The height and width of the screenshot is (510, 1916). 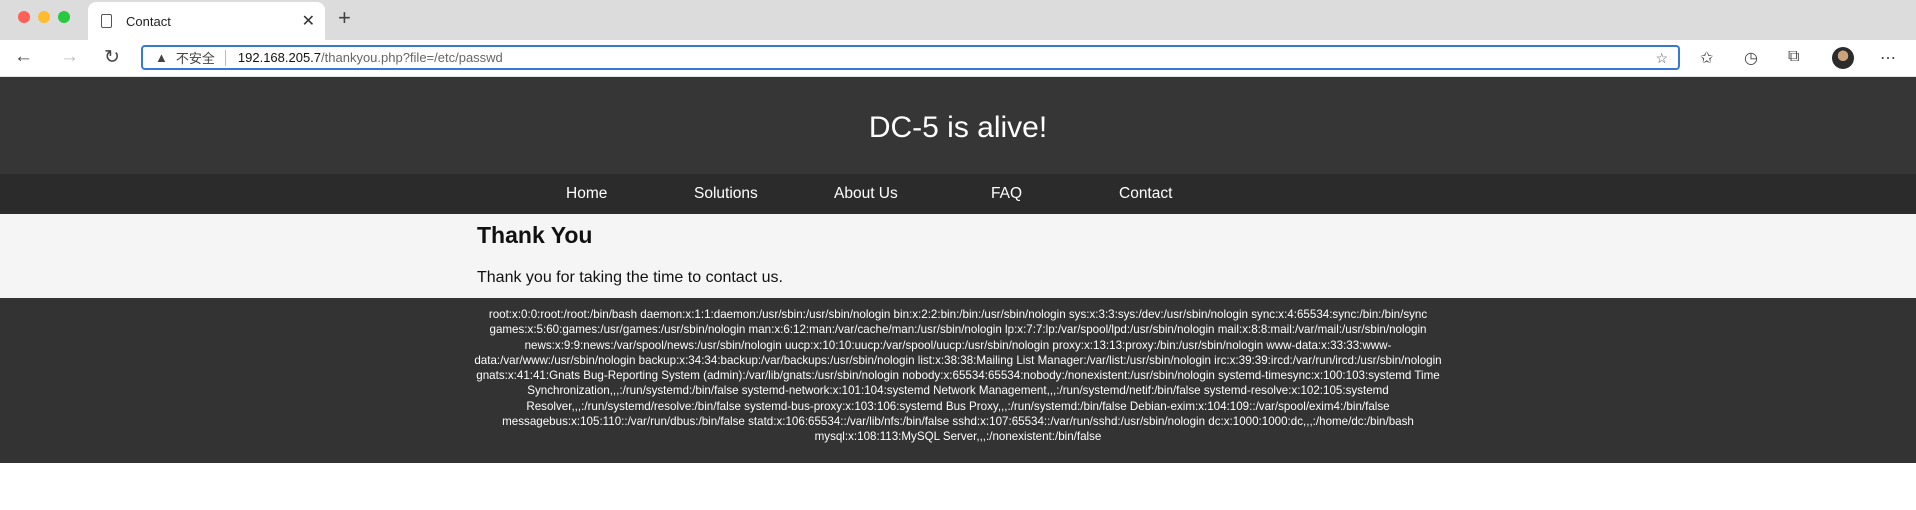 What do you see at coordinates (344, 18) in the screenshot?
I see `plus-icon: +` at bounding box center [344, 18].